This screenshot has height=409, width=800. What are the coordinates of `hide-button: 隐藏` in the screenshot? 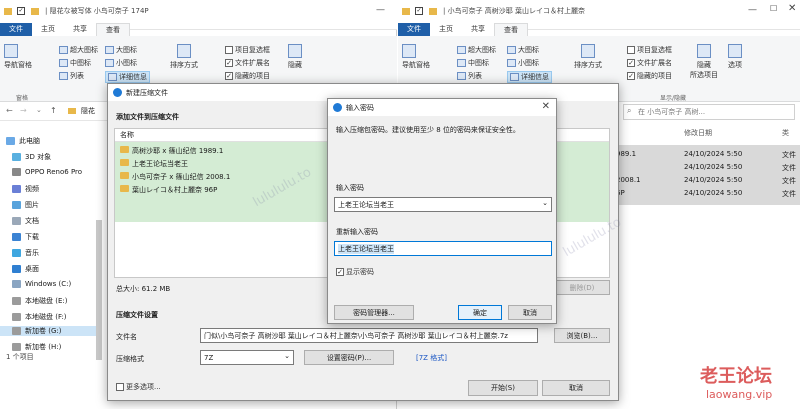 It's located at (295, 57).